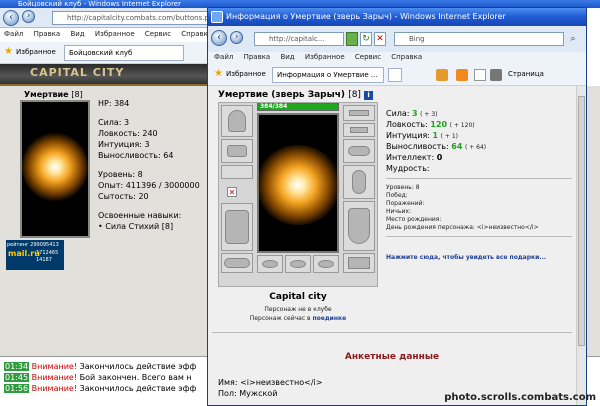  I want to click on stop-icon: ✕, so click(380, 39).